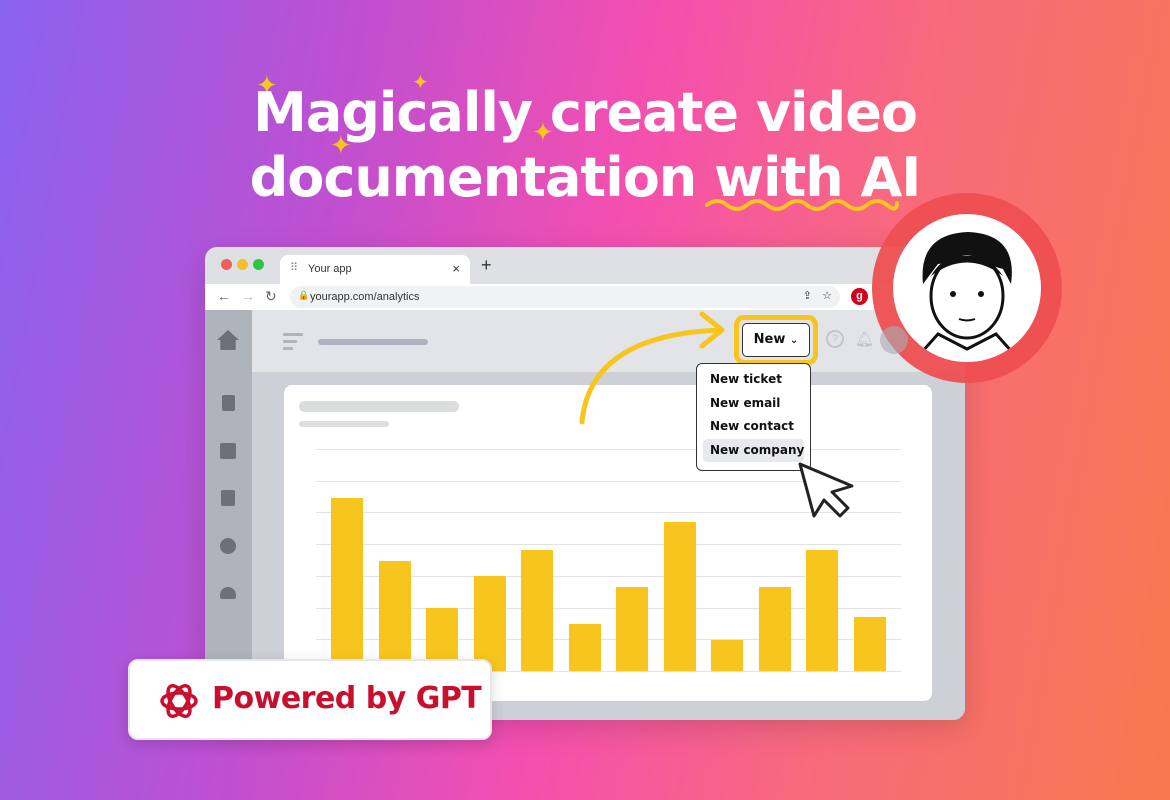 The width and height of the screenshot is (1170, 800). Describe the element at coordinates (304, 295) in the screenshot. I see `lock-icon: 🔒` at that location.